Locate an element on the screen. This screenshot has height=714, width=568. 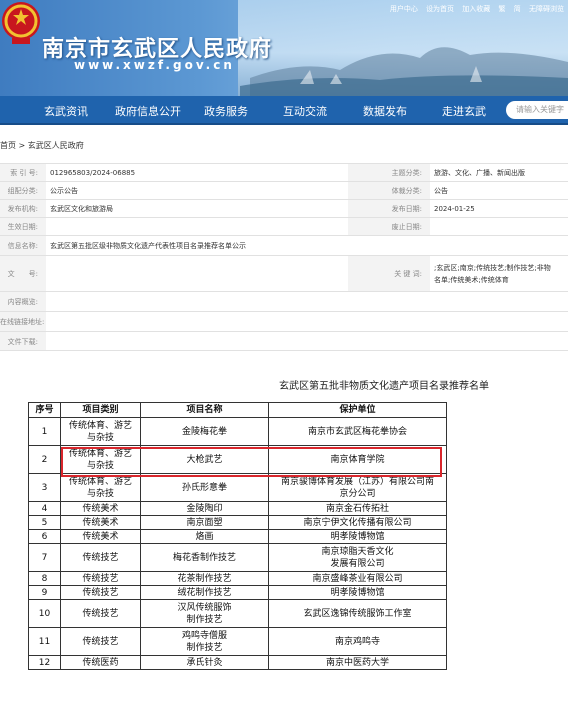
traditional-chinese-link: 繁 is located at coordinates (502, 9).